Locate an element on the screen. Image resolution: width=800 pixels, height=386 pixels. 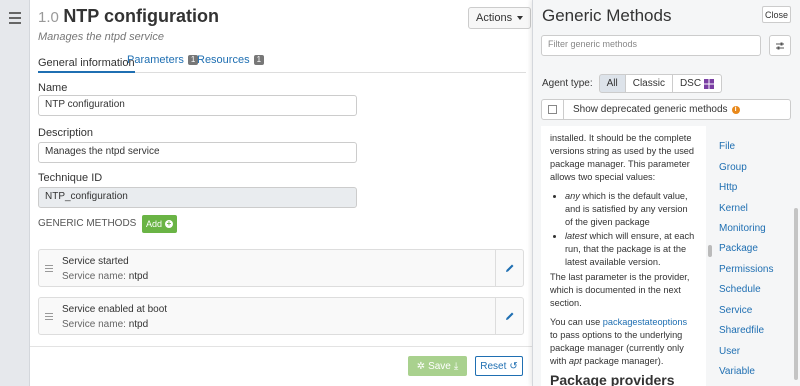
gear-icon: ✲ is located at coordinates (421, 366).